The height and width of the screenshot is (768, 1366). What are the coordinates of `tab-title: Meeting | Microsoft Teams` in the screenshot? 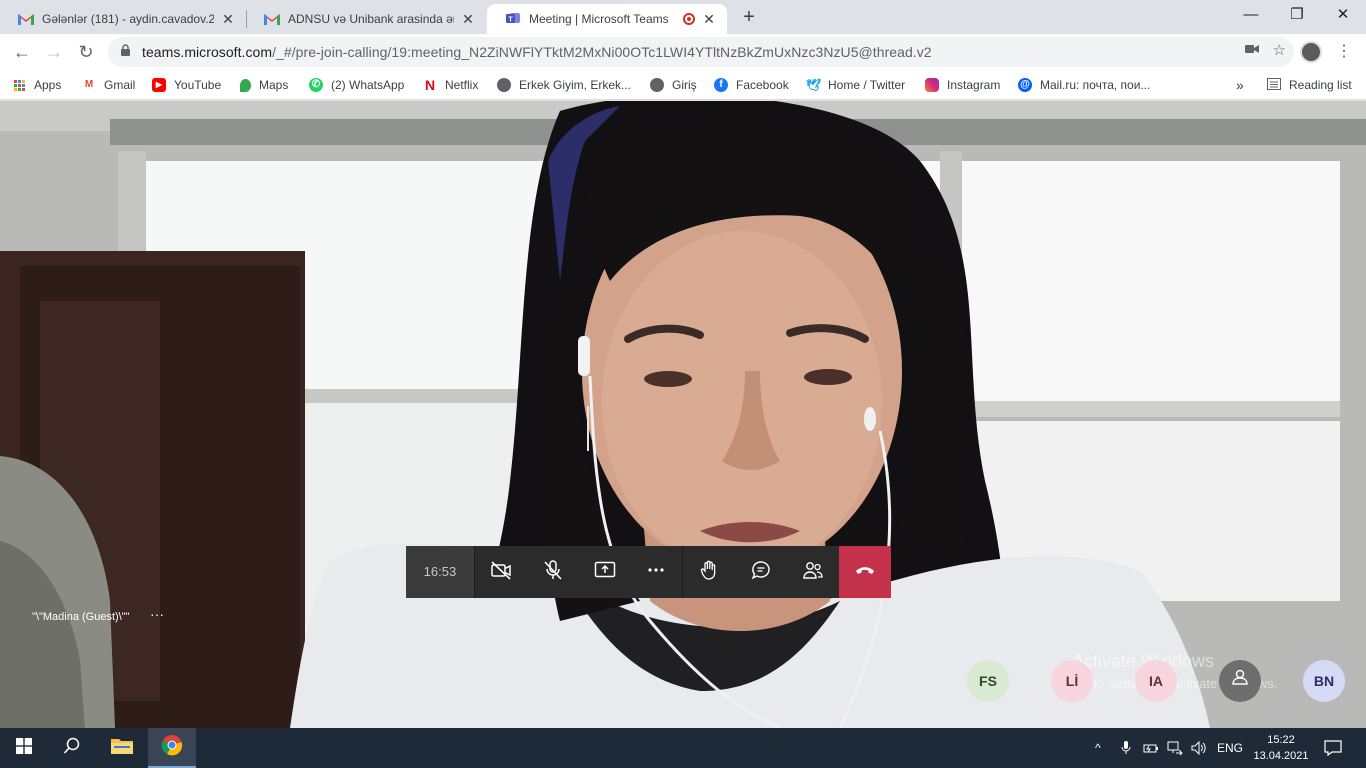 It's located at (599, 19).